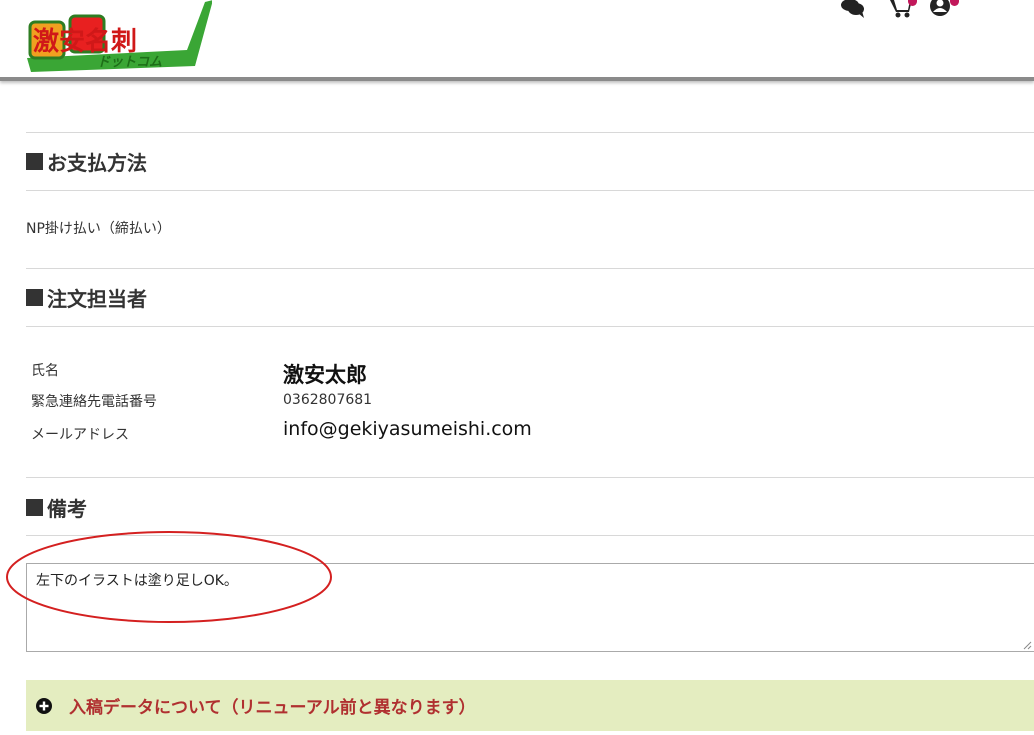 The width and height of the screenshot is (1034, 735). I want to click on logo-subtext: ドットコム, so click(129, 62).